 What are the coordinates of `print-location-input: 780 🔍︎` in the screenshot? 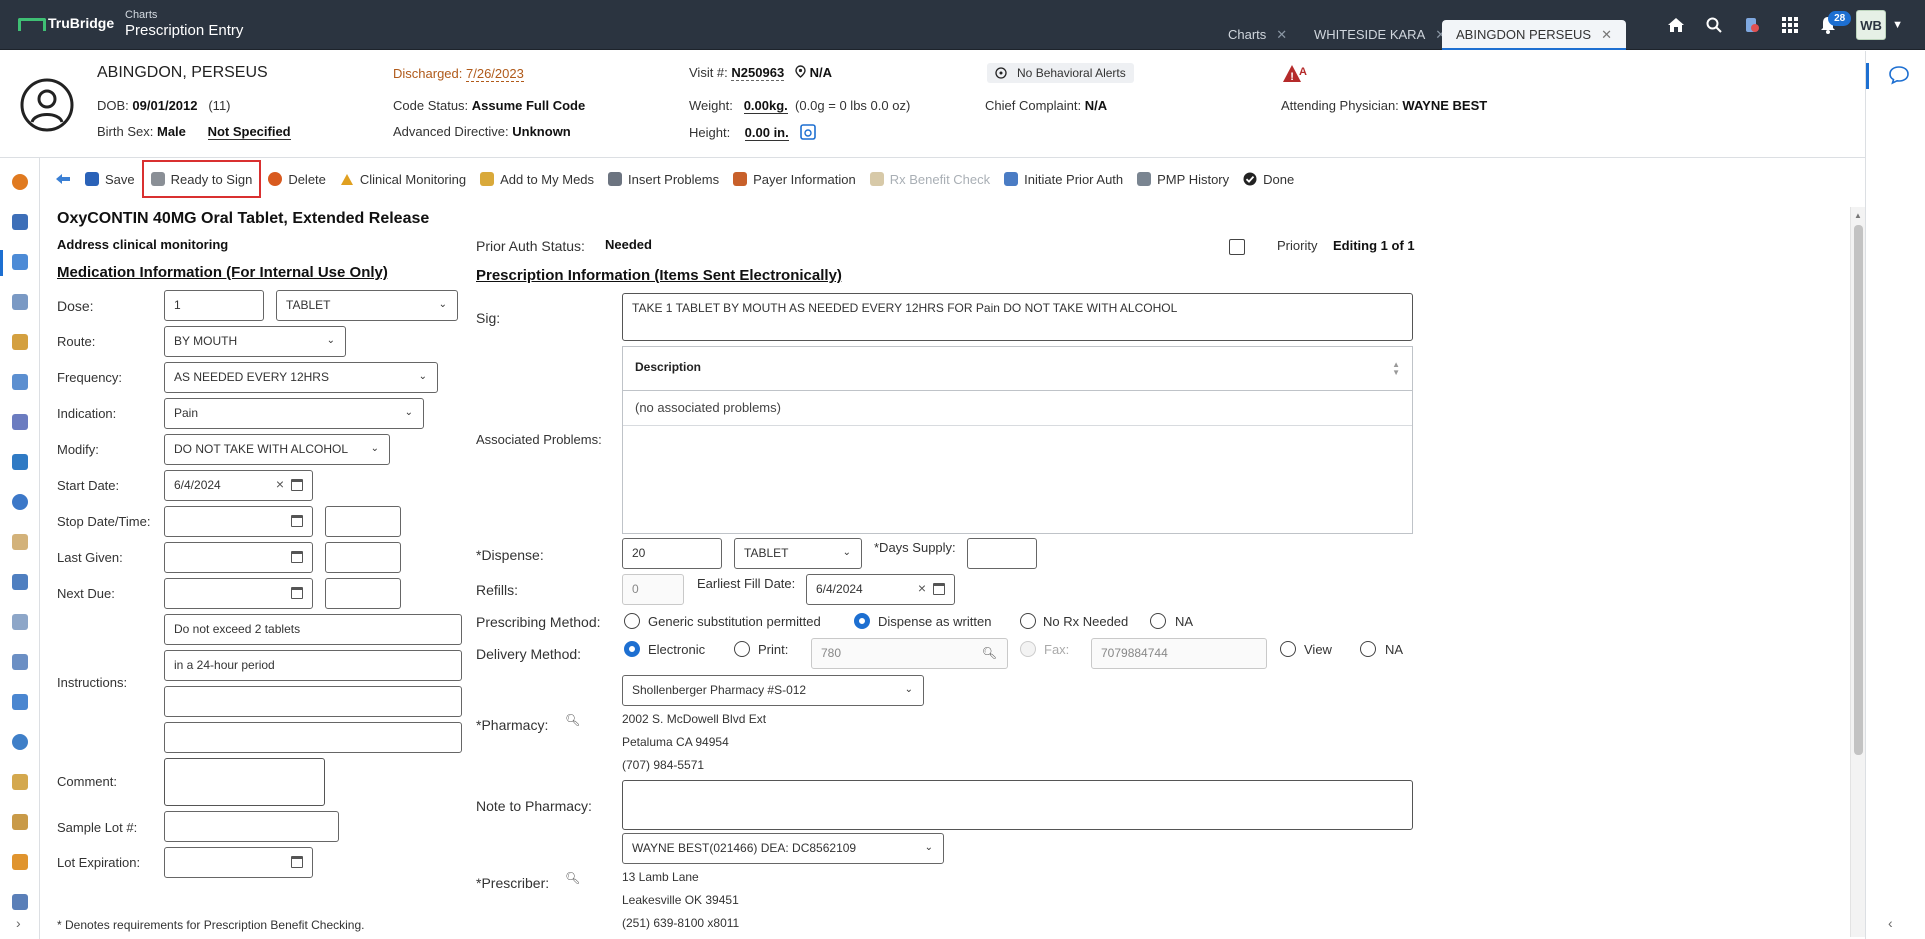 It's located at (909, 653).